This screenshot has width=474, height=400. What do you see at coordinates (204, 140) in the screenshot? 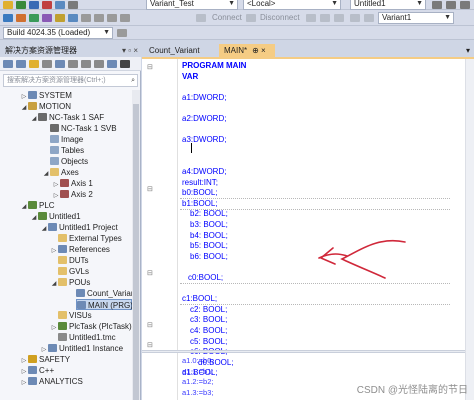
I see `declaration-line: a3:DWORD;` at bounding box center [204, 140].